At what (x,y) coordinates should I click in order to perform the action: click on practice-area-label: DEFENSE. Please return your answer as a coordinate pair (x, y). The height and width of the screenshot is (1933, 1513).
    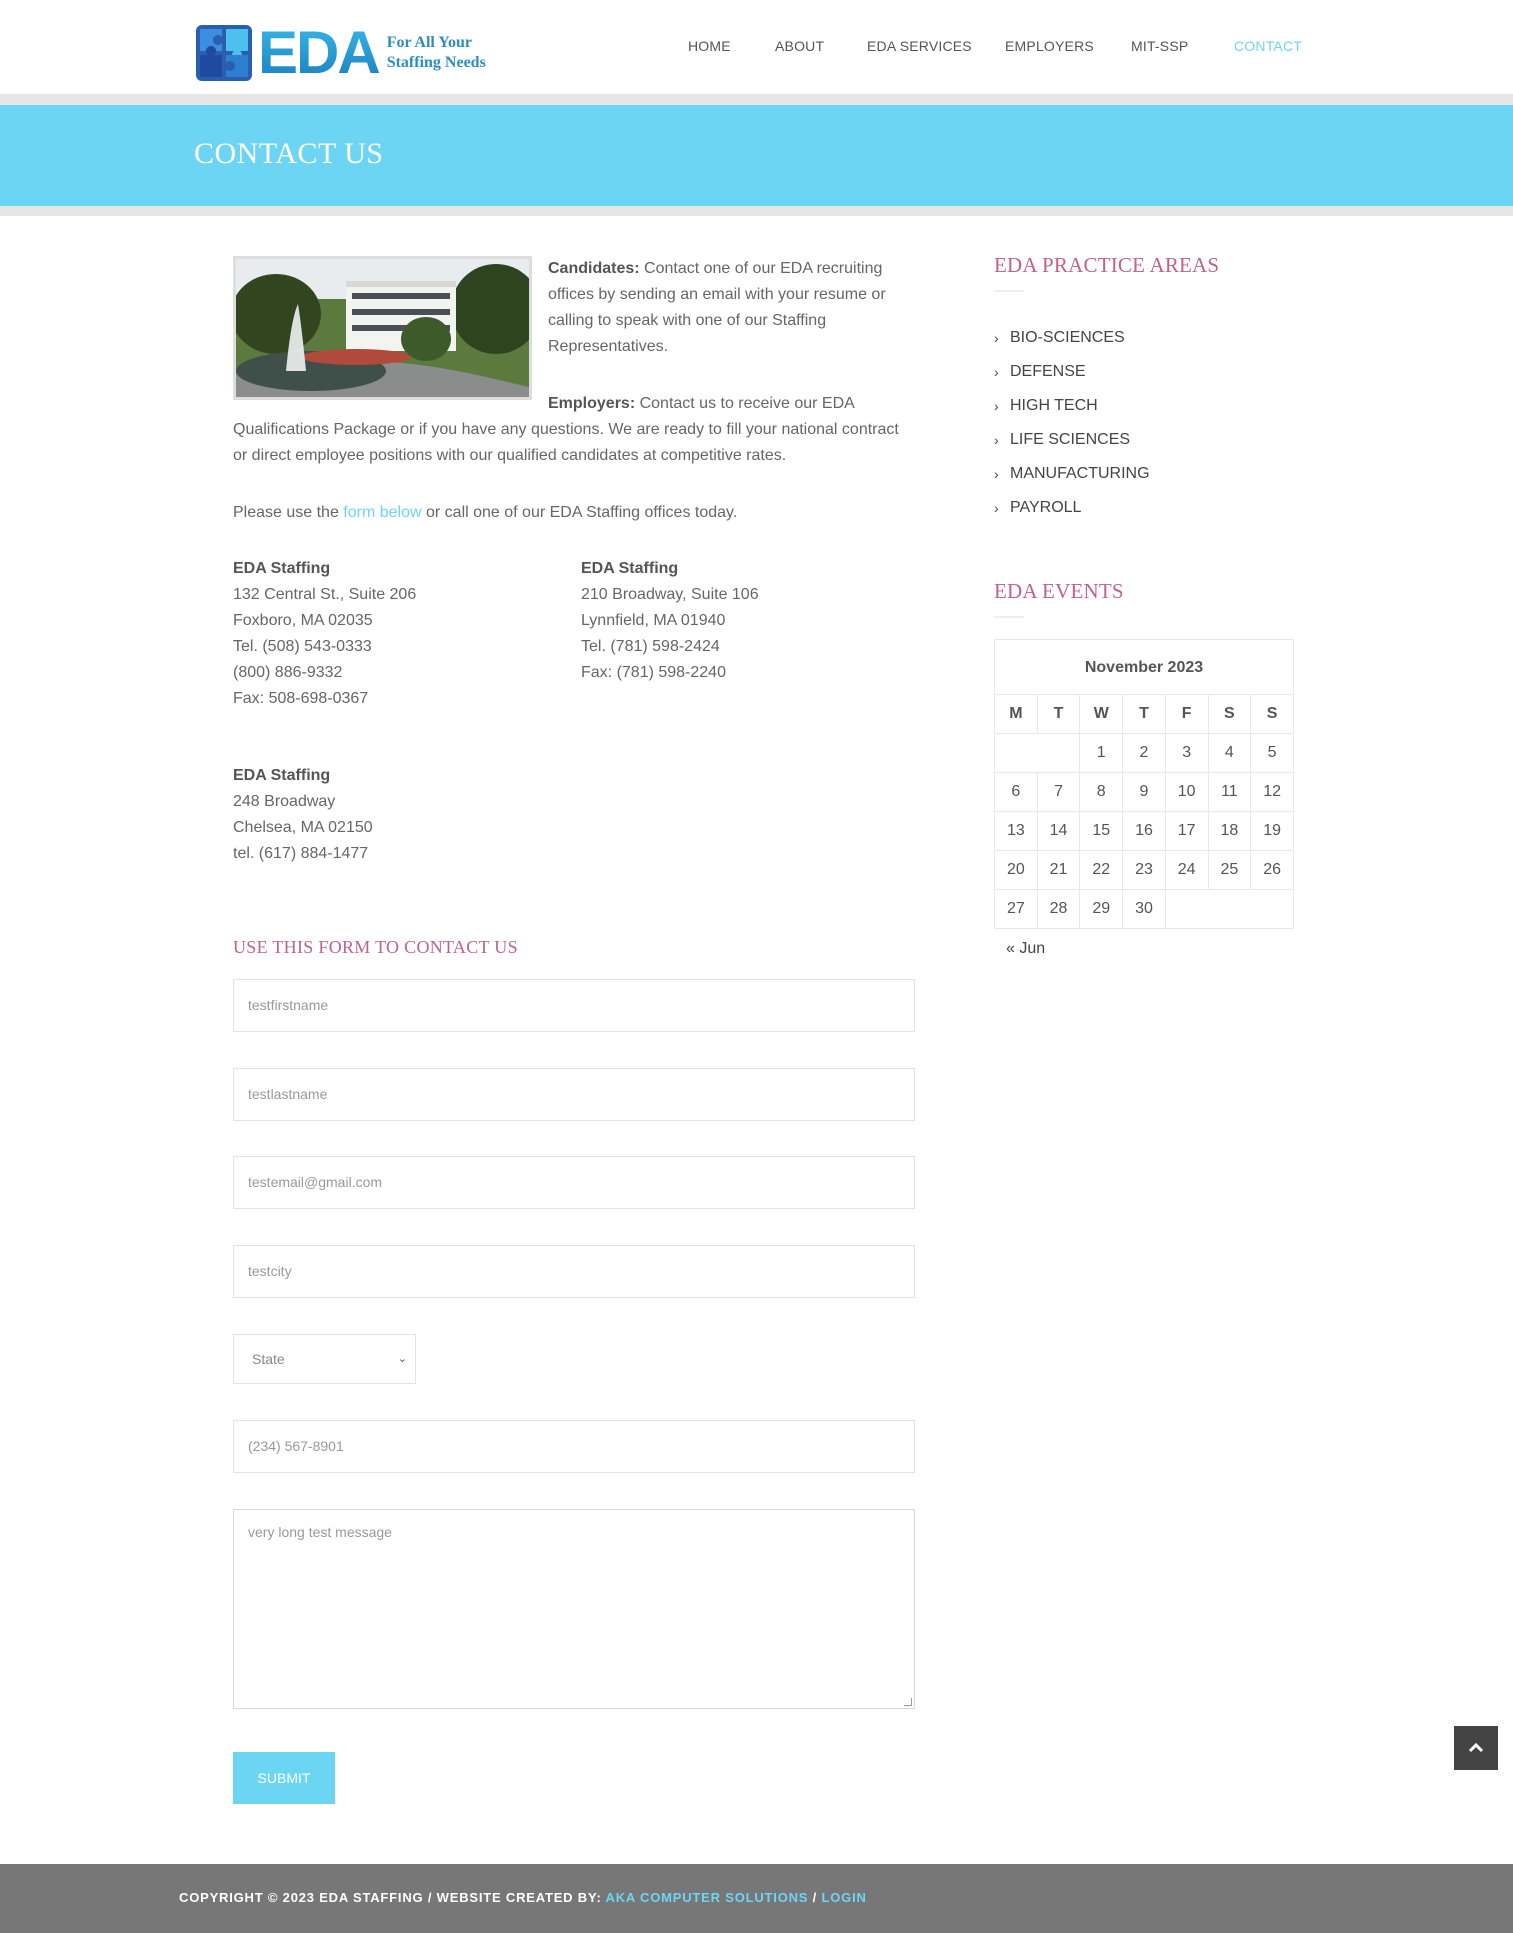
    Looking at the image, I should click on (1048, 371).